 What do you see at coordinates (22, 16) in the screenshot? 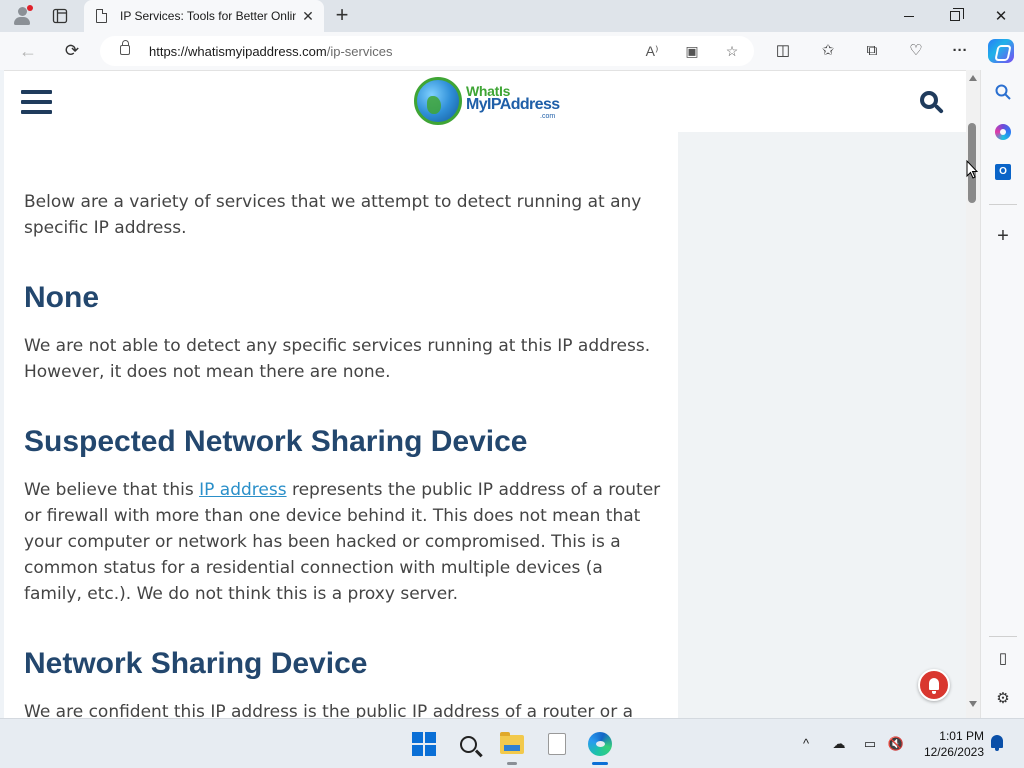
I see `profile-icon` at bounding box center [22, 16].